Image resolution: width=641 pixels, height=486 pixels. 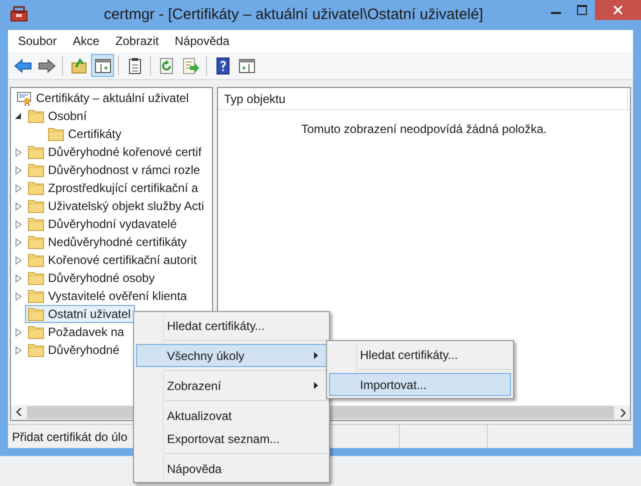 What do you see at coordinates (167, 65) in the screenshot?
I see `refresh-icon` at bounding box center [167, 65].